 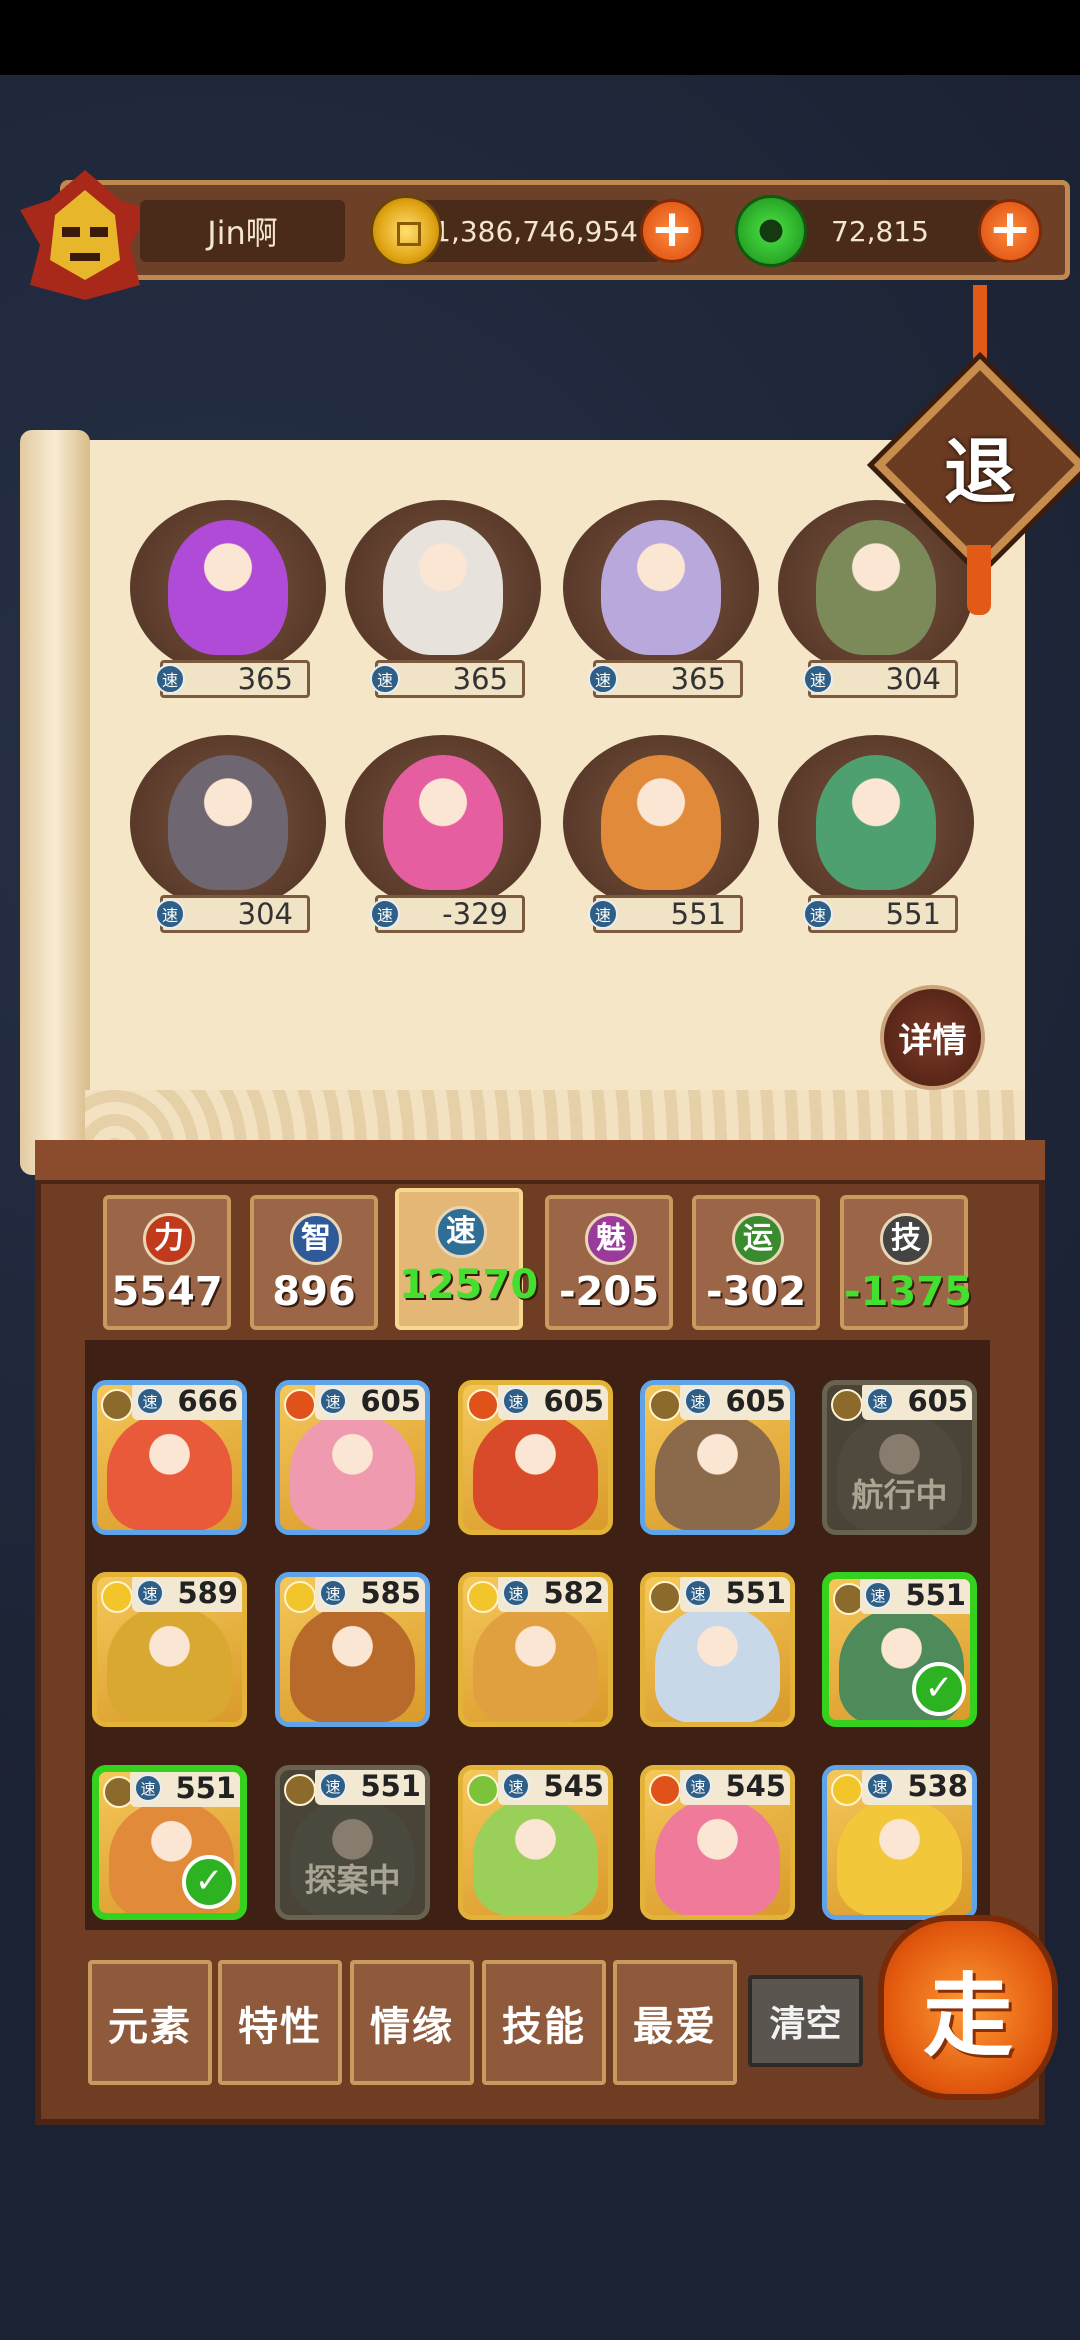 What do you see at coordinates (280, 2022) in the screenshot?
I see `filter-button: 特性` at bounding box center [280, 2022].